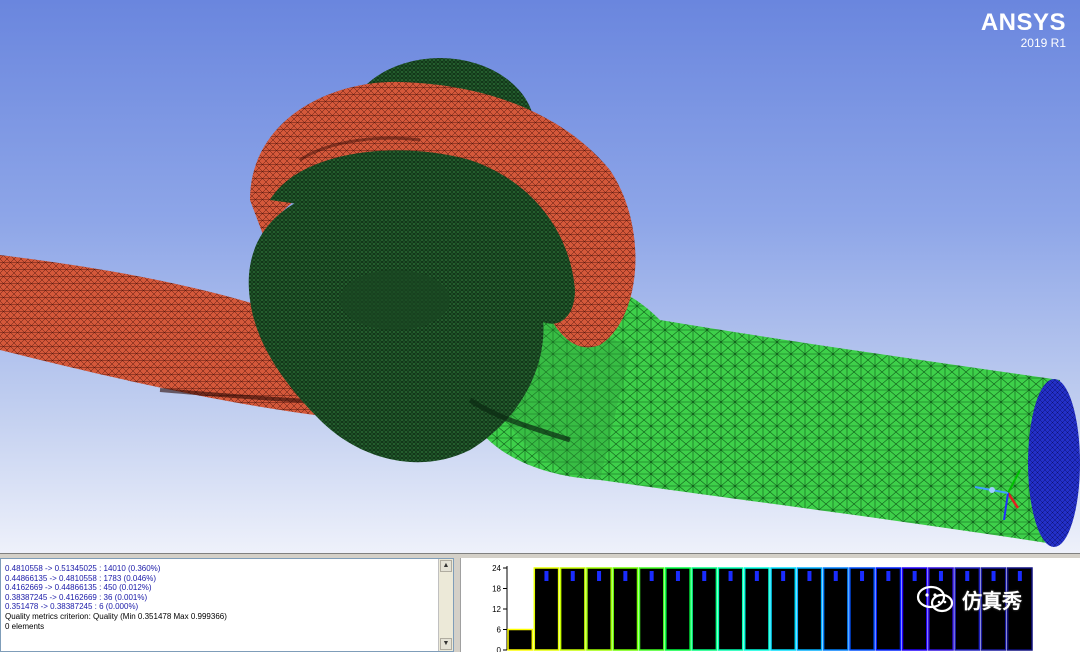 This screenshot has width=1080, height=652. What do you see at coordinates (72, 607) in the screenshot?
I see `log-line: 0.351478 -> 0.38387245 : 6 (0.000%)` at bounding box center [72, 607].